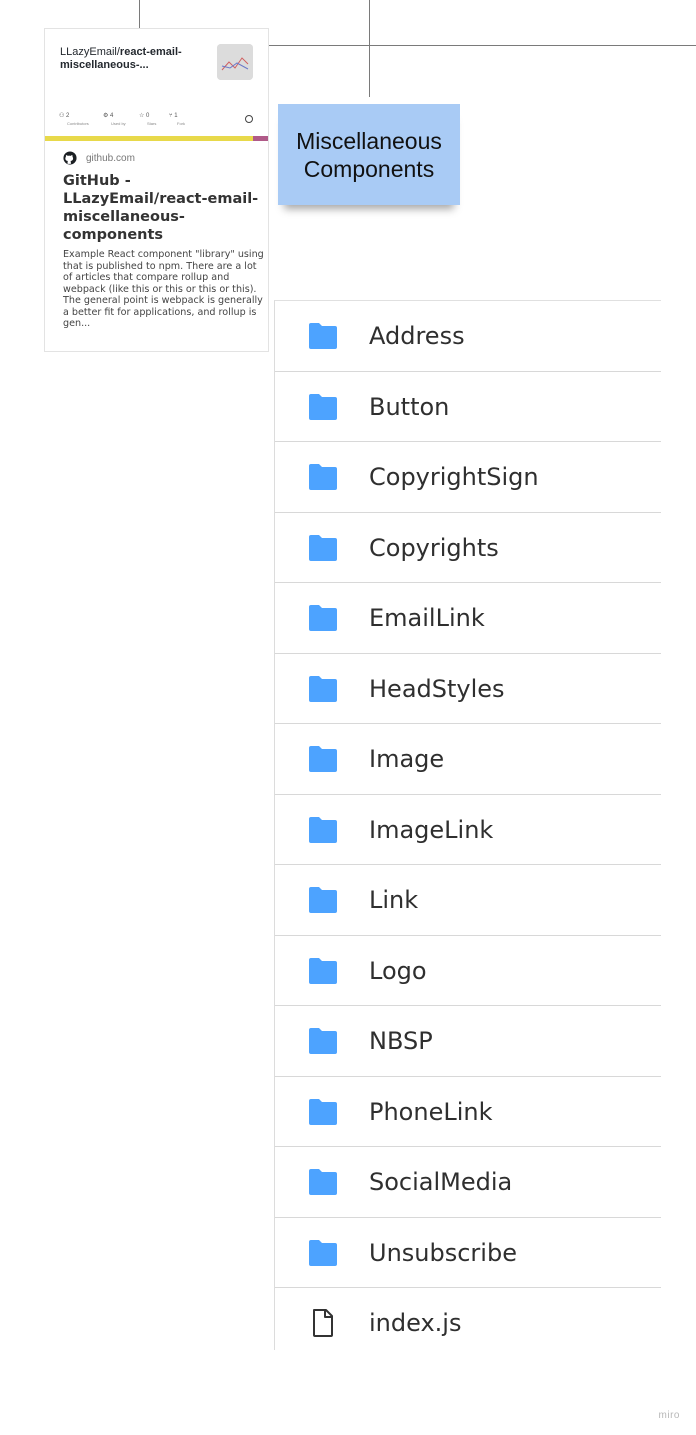  Describe the element at coordinates (454, 477) in the screenshot. I see `item-name: CopyrightSign` at that location.